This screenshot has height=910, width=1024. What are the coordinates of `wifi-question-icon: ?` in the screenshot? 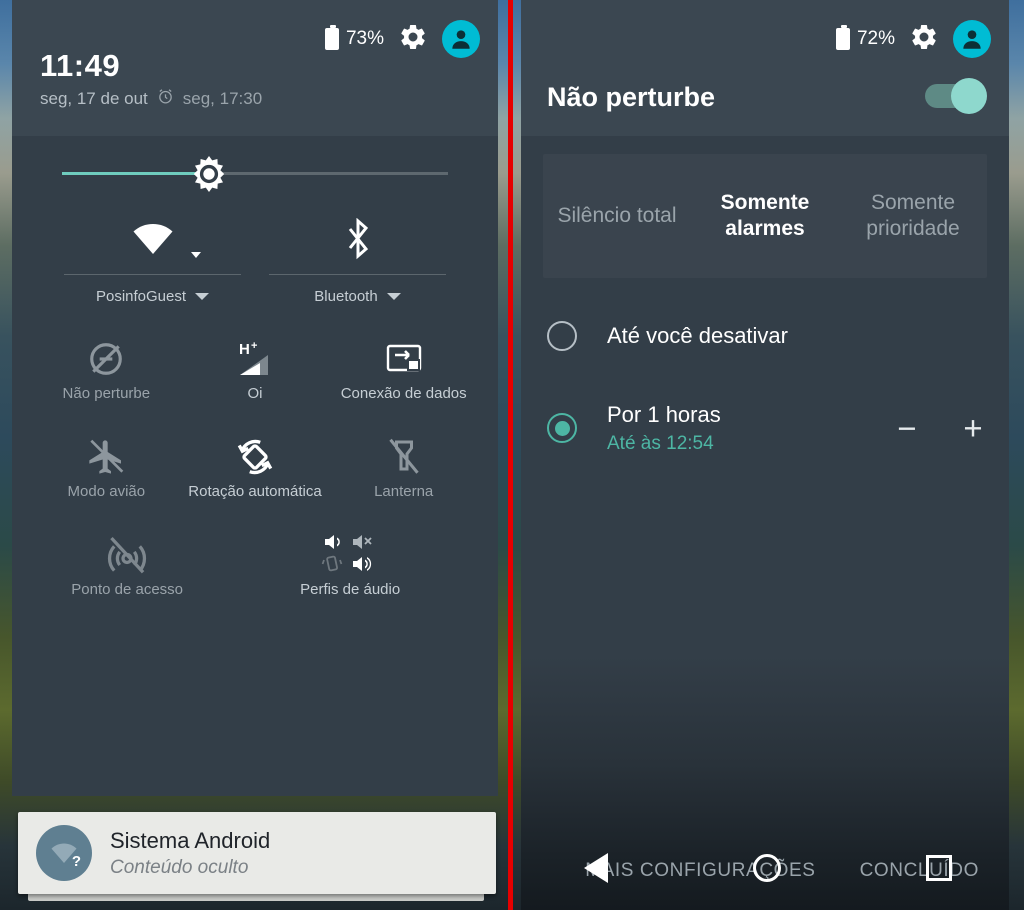 It's located at (64, 853).